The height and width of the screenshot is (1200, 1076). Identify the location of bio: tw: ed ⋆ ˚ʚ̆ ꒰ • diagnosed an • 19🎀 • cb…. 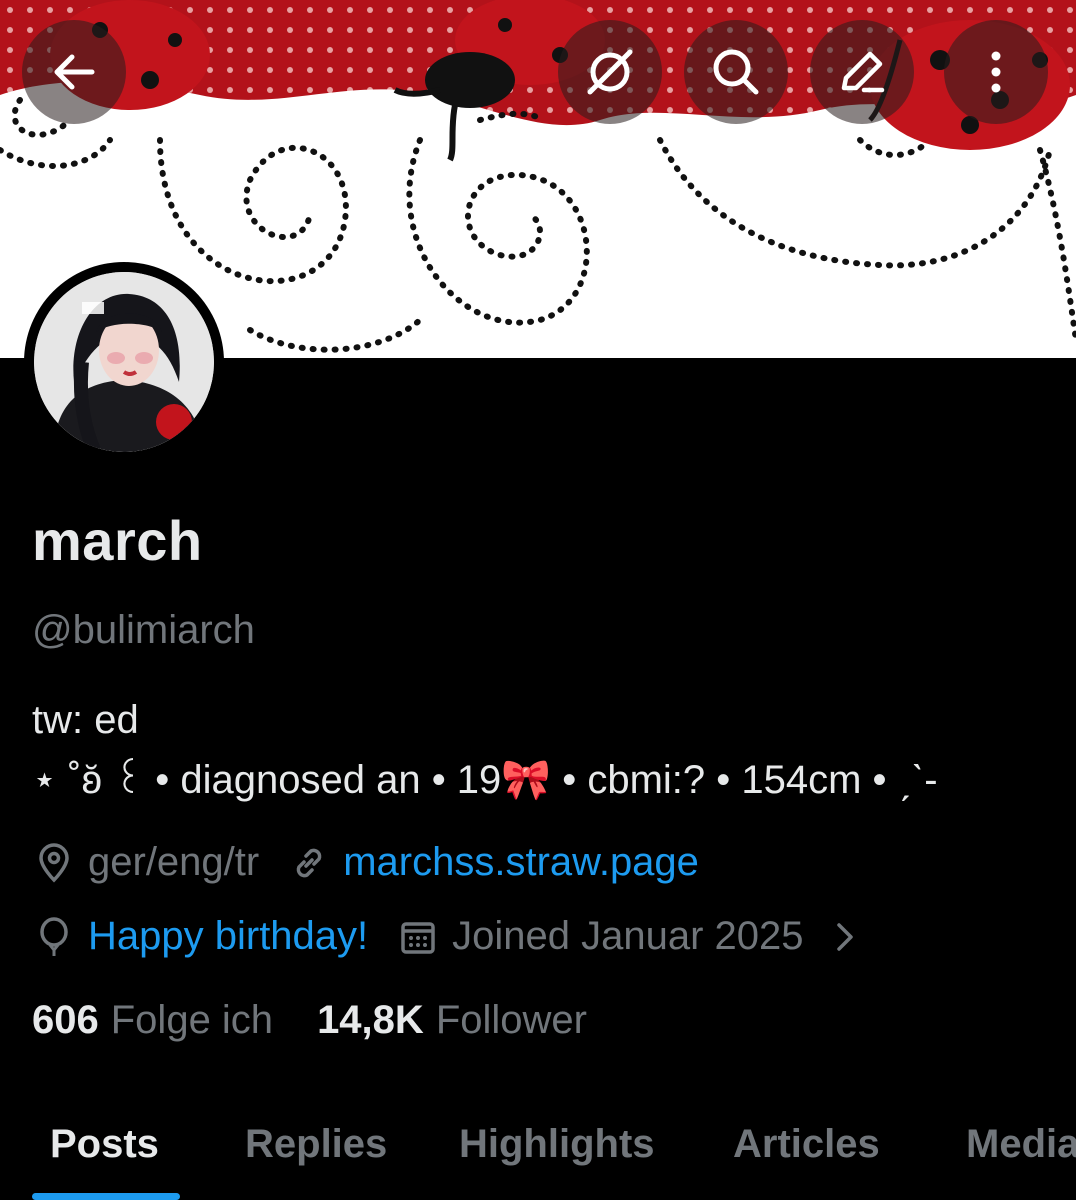
(485, 750).